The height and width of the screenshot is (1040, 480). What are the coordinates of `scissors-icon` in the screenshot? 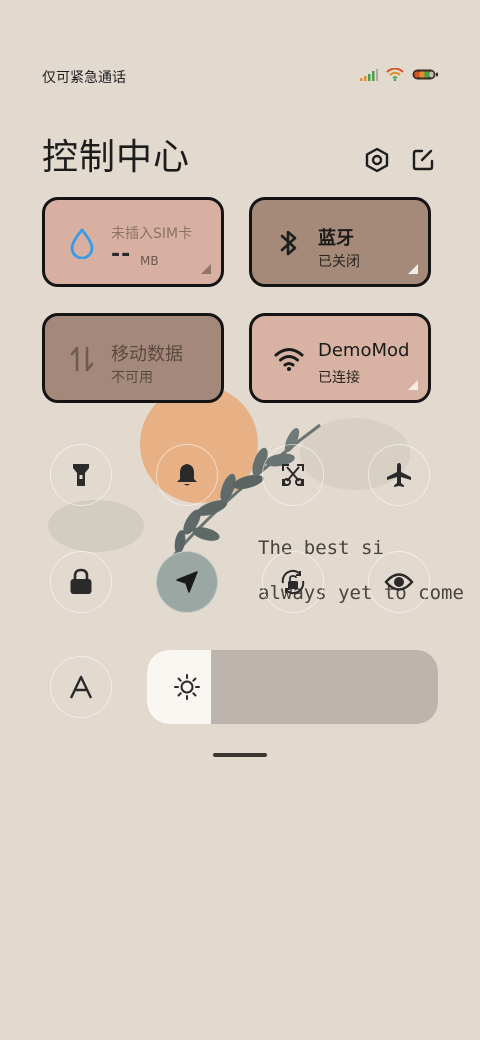 It's located at (293, 475).